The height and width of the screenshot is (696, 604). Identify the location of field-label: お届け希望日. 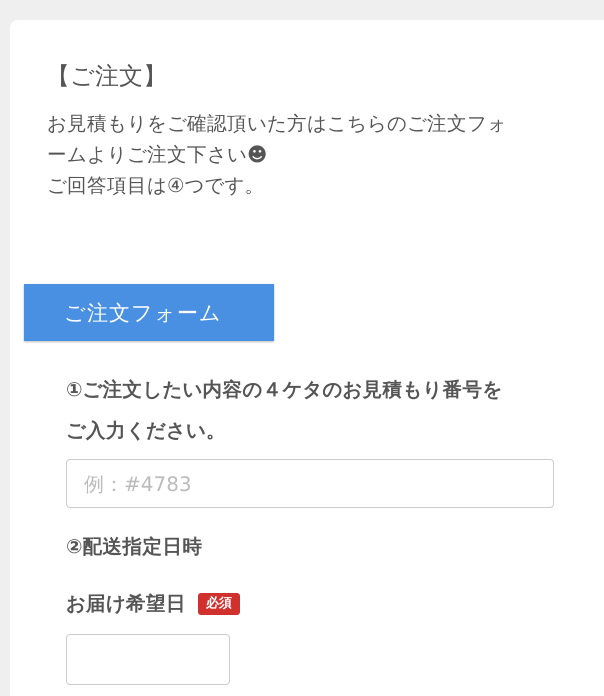
(126, 604).